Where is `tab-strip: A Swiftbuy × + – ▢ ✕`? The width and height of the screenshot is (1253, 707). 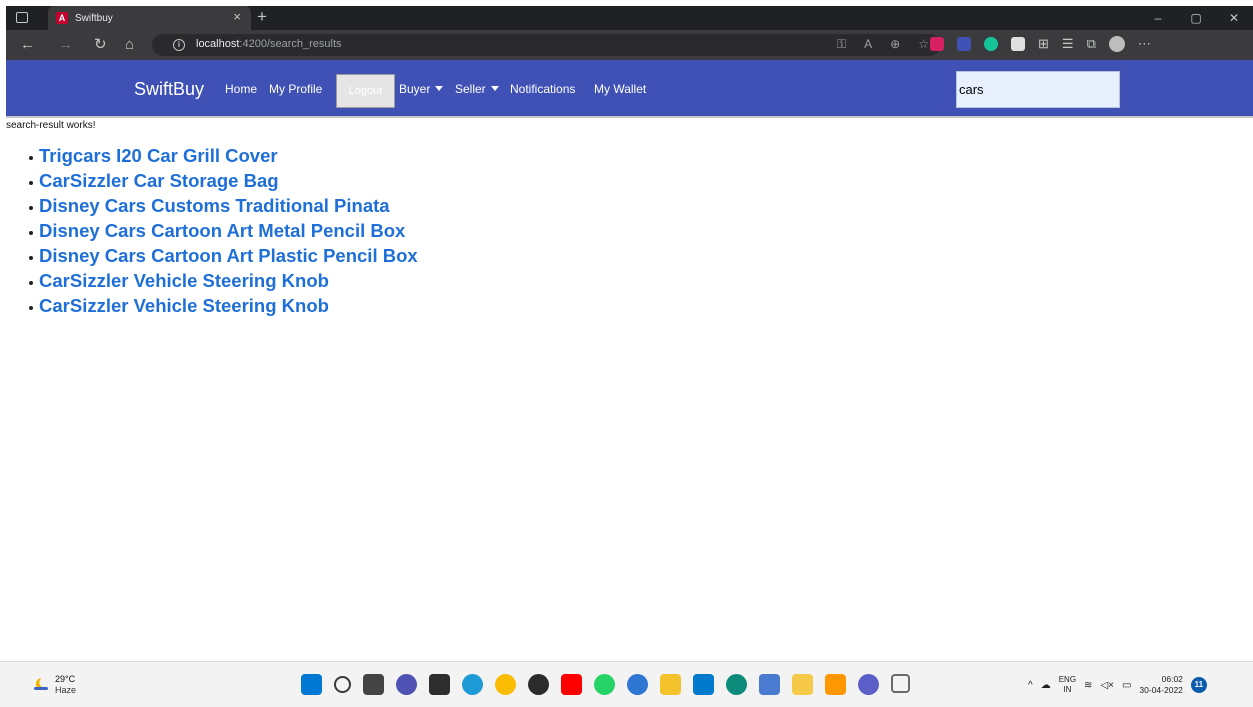 tab-strip: A Swiftbuy × + – ▢ ✕ is located at coordinates (629, 18).